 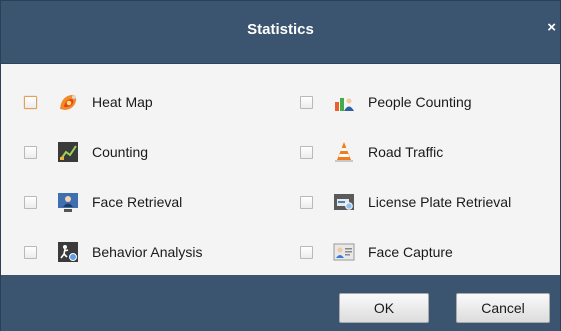 I want to click on option-face-capture: Face Capture, so click(x=376, y=252).